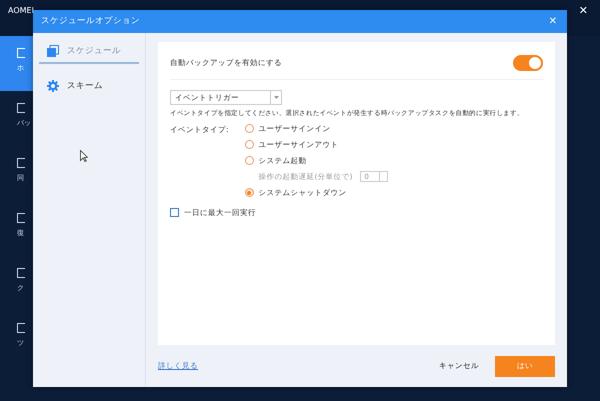 The width and height of the screenshot is (600, 401). I want to click on toggle-switch, so click(528, 63).